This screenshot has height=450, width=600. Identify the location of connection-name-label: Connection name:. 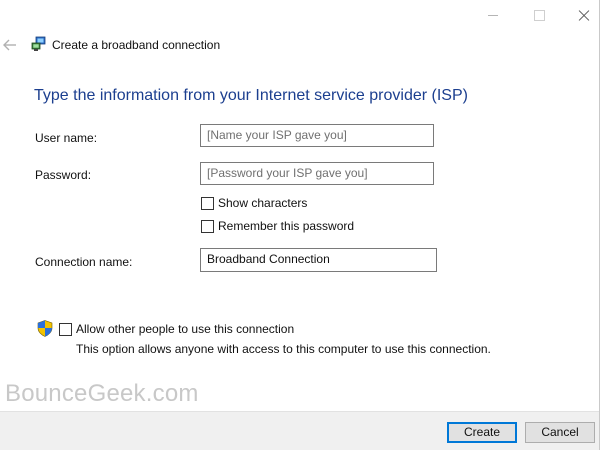
(84, 262).